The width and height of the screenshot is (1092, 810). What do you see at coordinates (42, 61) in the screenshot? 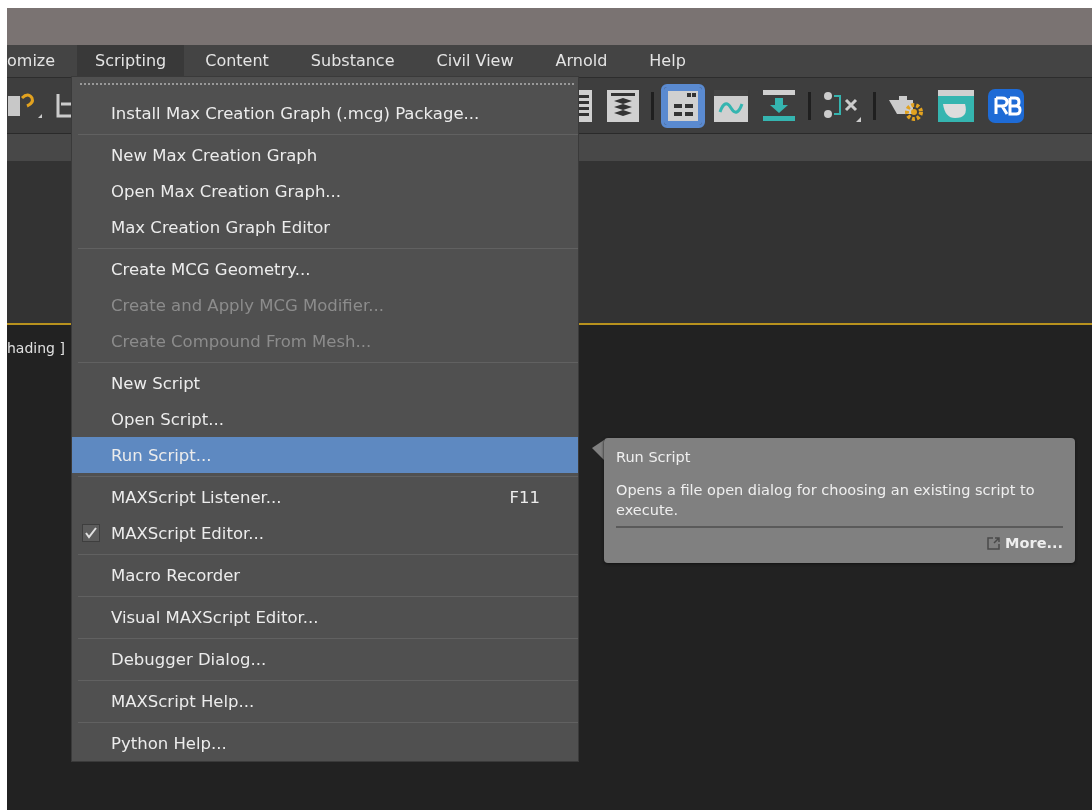
I see `menu-bar-item: omize` at bounding box center [42, 61].